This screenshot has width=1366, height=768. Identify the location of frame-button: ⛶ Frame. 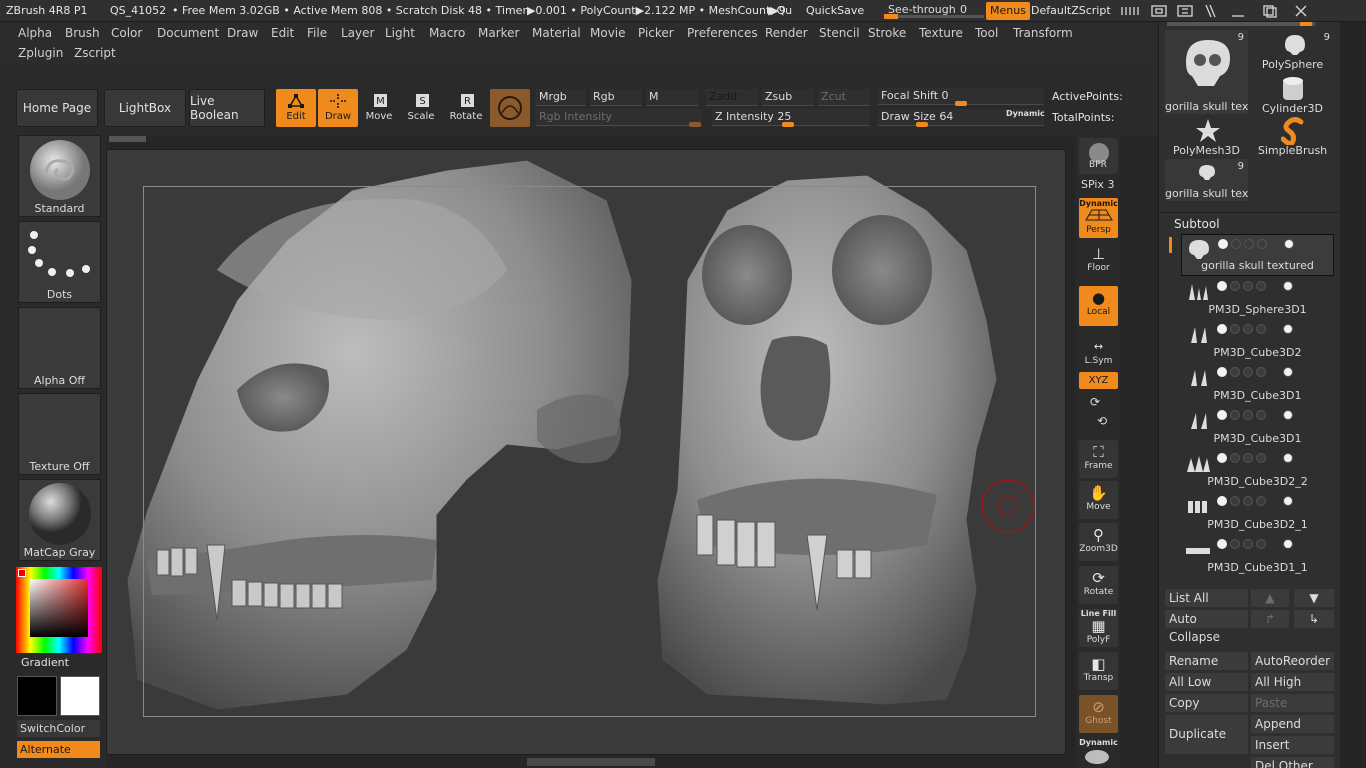
(1098, 459).